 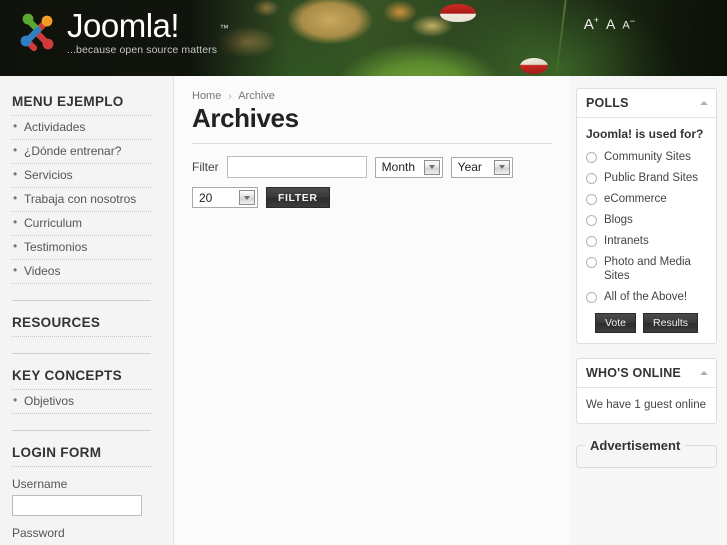 I want to click on list-item: Objetivos, so click(x=81, y=401).